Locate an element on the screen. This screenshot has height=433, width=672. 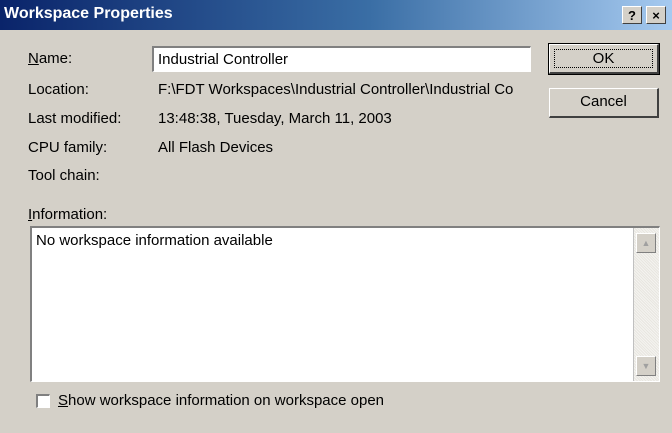
scroll-down-button: ▼ is located at coordinates (646, 366).